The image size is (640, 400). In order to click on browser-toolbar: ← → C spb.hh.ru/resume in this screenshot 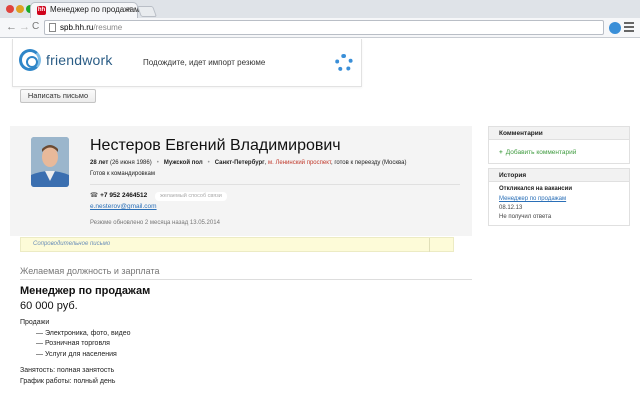, I will do `click(320, 28)`.